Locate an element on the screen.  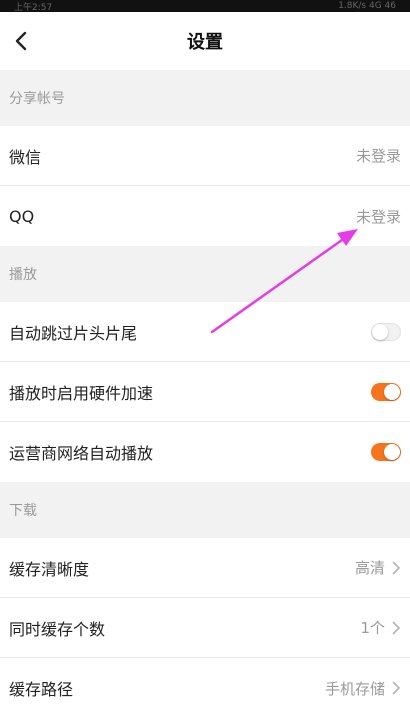
toggle-carrier-autoplay is located at coordinates (386, 452).